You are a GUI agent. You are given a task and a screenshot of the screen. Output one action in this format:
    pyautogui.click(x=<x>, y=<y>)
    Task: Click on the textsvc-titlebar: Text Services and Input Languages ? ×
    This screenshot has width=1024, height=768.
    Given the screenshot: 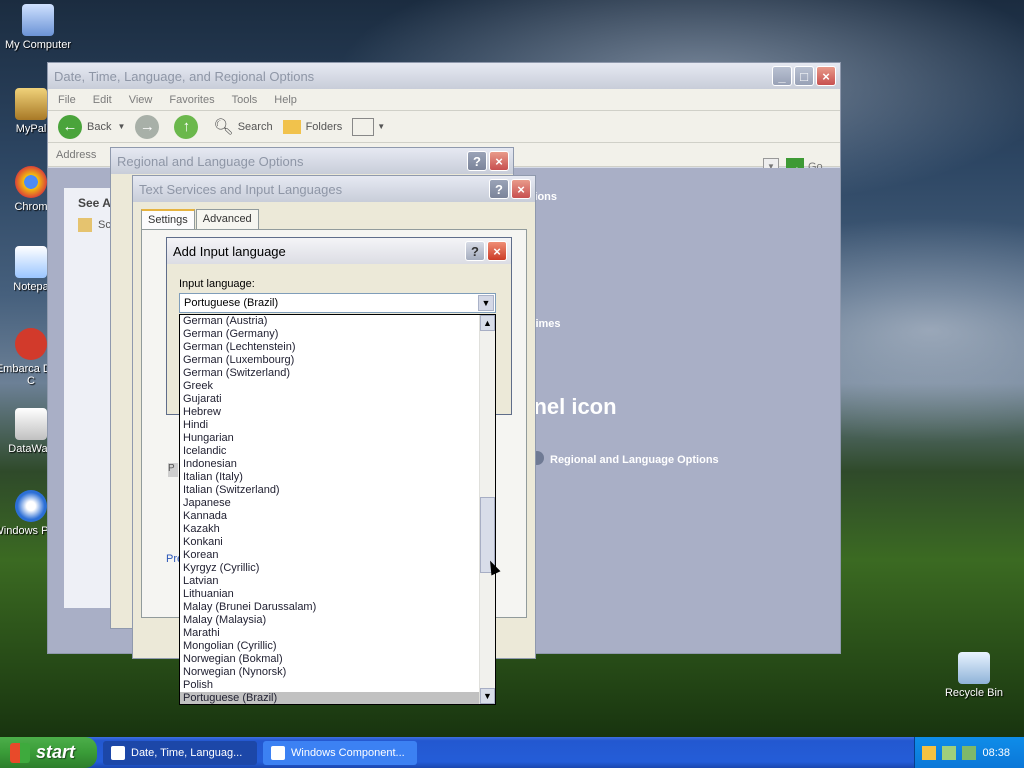 What is the action you would take?
    pyautogui.click(x=334, y=189)
    